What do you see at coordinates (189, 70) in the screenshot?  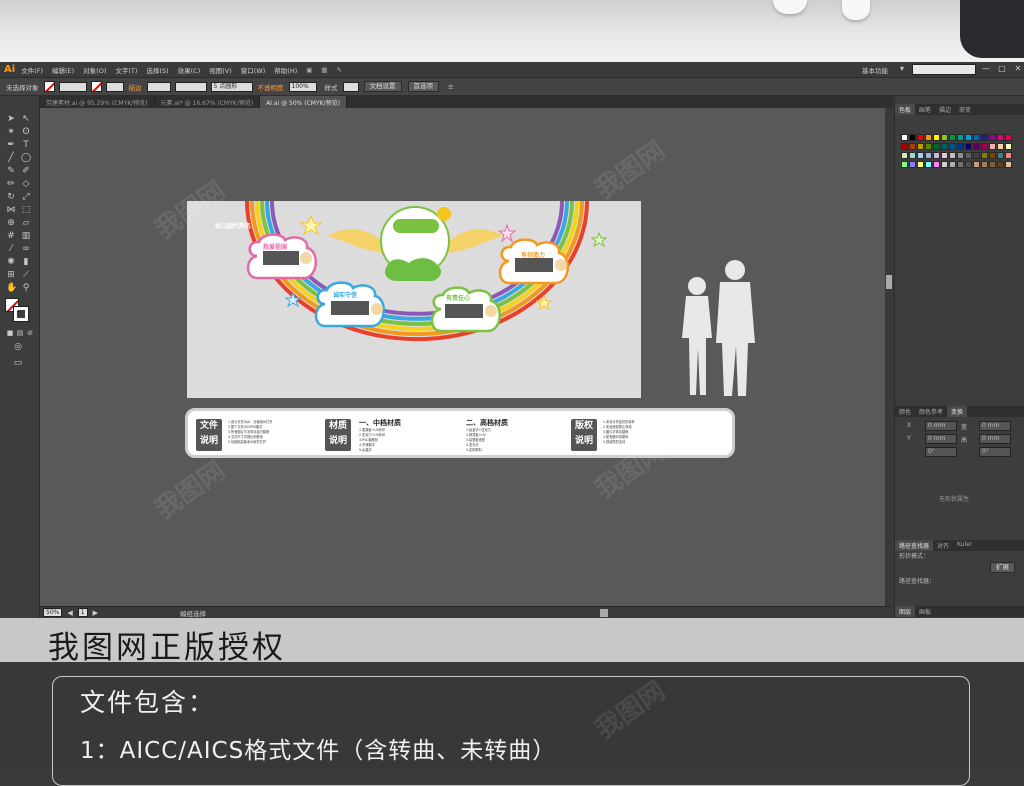 I see `menu-effect: 效果(C)` at bounding box center [189, 70].